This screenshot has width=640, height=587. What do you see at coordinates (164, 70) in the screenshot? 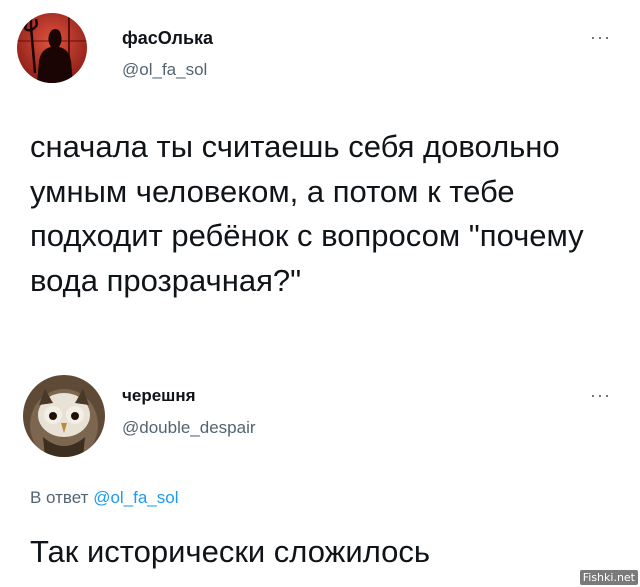
I see `author-handle: @ol_fa_sol` at bounding box center [164, 70].